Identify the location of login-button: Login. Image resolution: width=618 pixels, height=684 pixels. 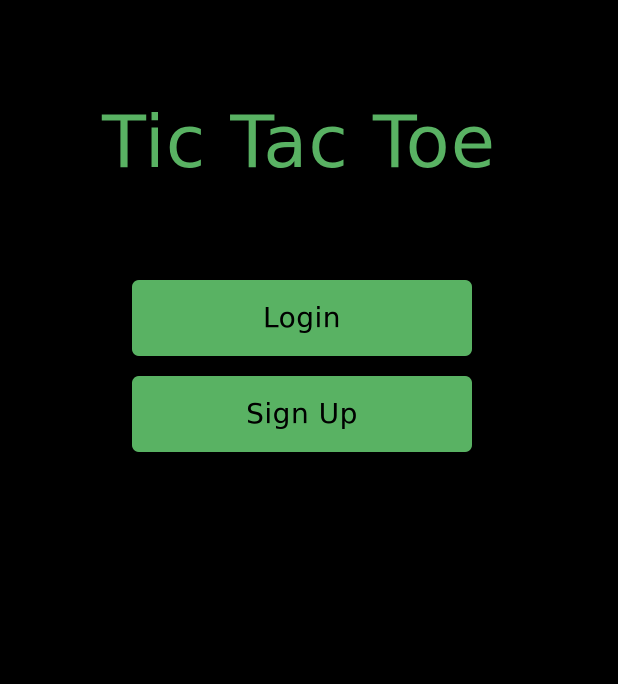
(302, 318).